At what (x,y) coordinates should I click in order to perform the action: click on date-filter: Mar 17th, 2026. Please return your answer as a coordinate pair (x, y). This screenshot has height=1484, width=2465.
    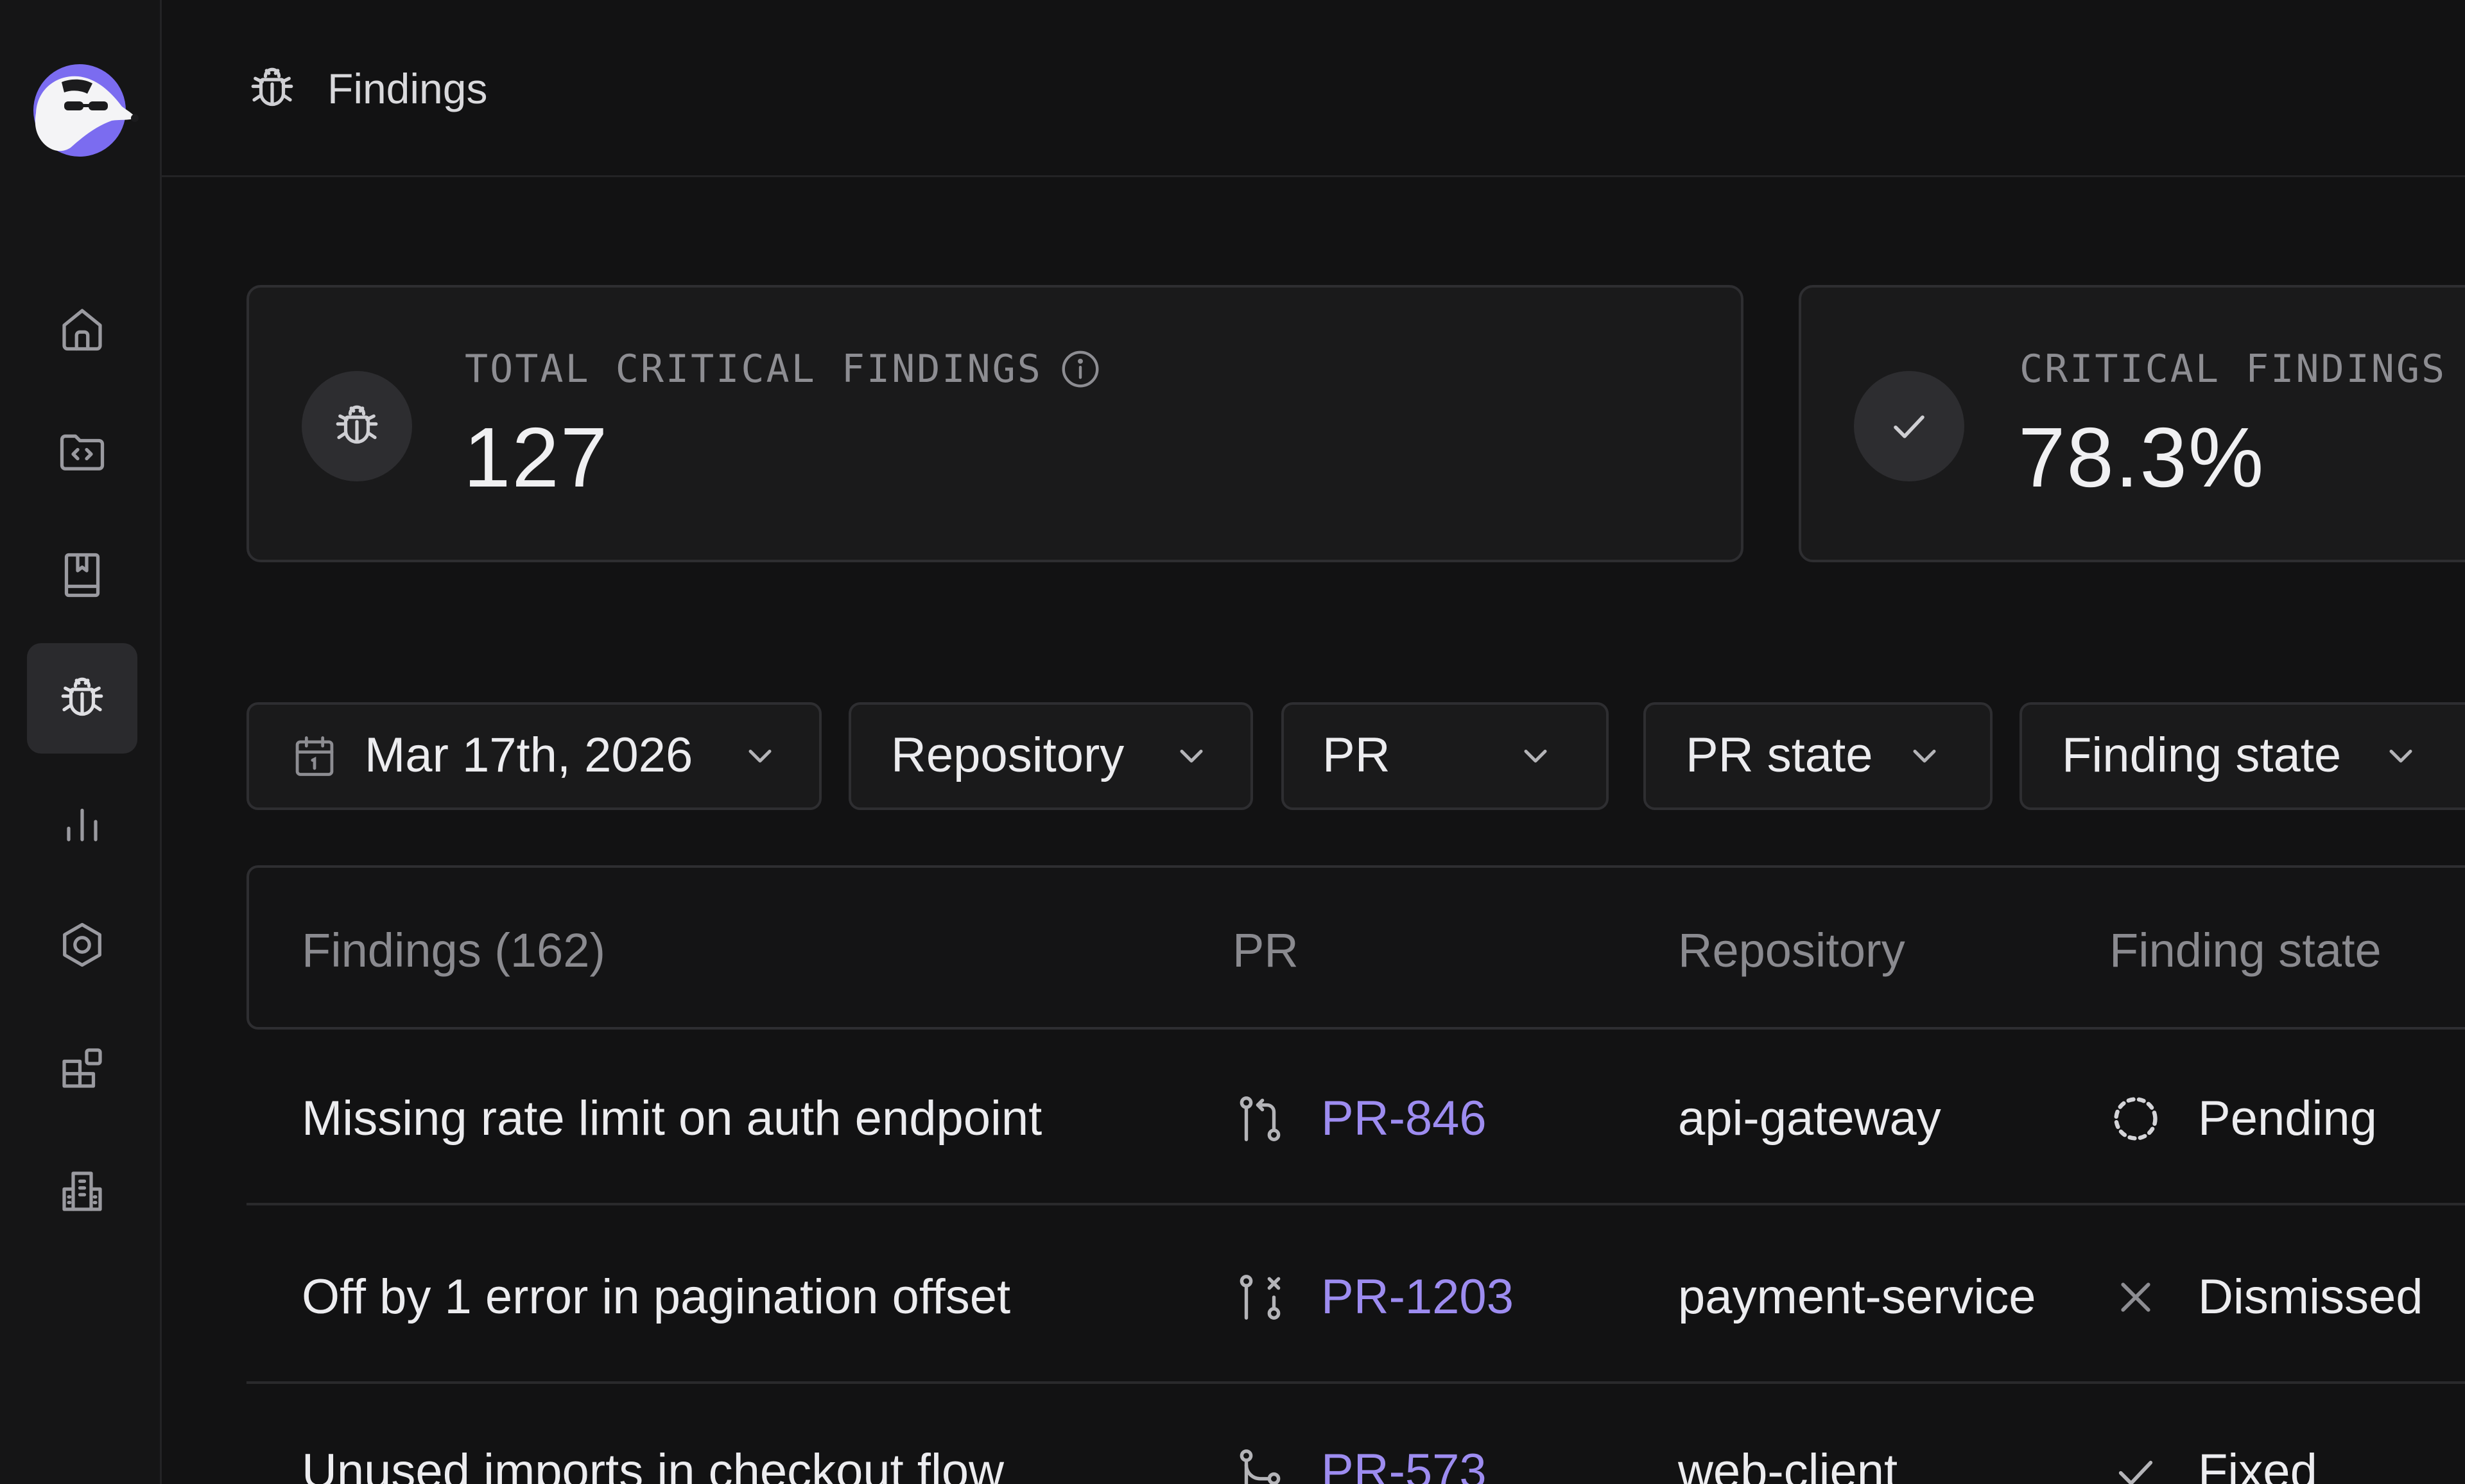
    Looking at the image, I should click on (534, 756).